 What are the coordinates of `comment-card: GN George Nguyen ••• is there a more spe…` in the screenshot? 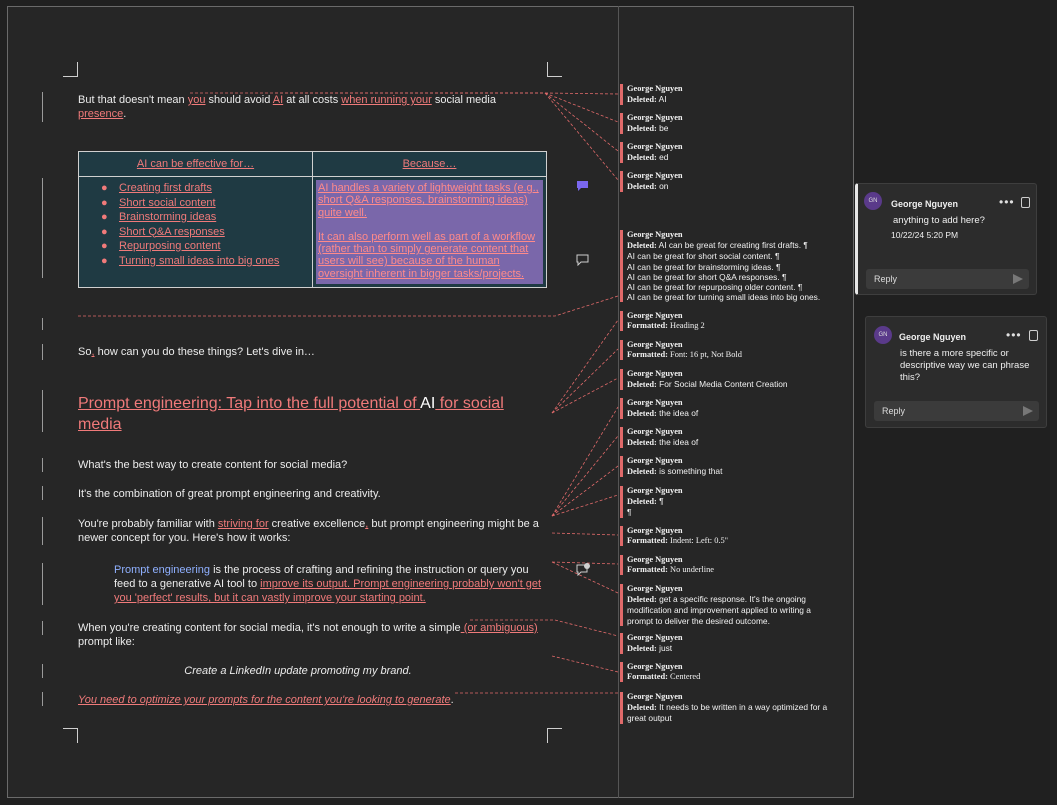 It's located at (956, 372).